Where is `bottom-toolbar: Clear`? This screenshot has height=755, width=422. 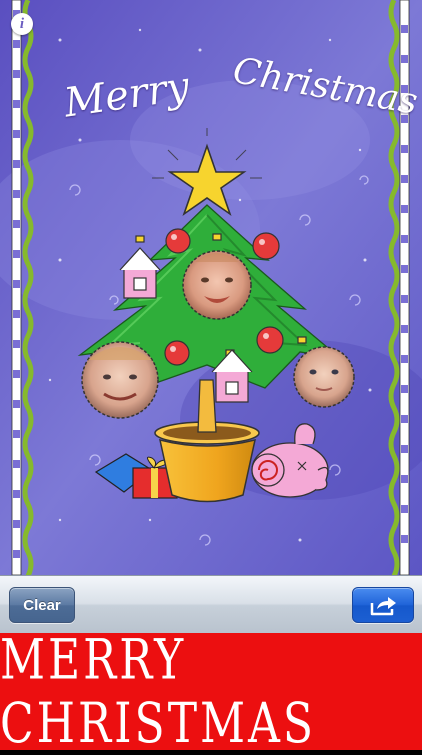 bottom-toolbar: Clear is located at coordinates (211, 604).